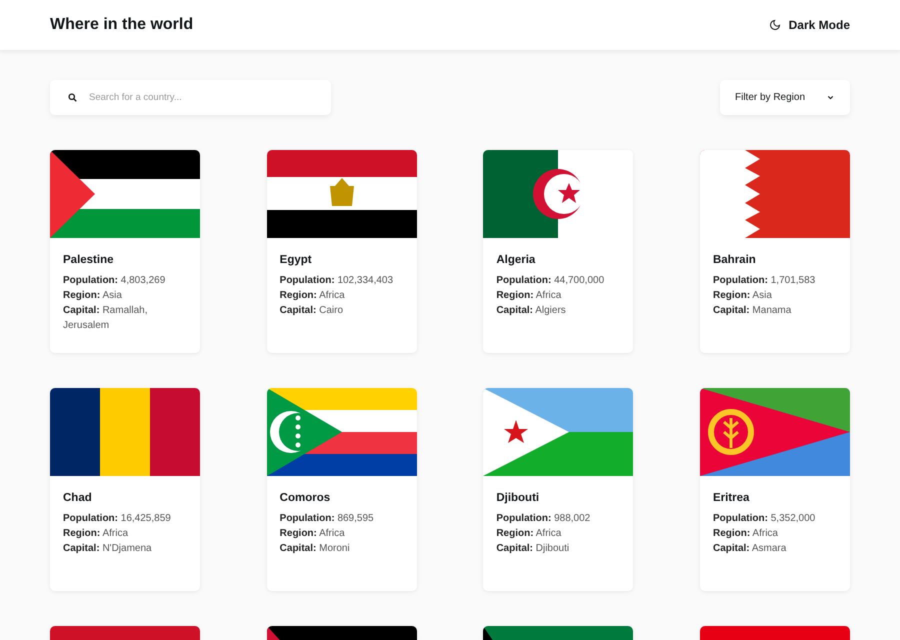  What do you see at coordinates (775, 489) in the screenshot?
I see `country-card: Eritrea Population: 5,352,000 Region: Africa Capital: Asmara` at bounding box center [775, 489].